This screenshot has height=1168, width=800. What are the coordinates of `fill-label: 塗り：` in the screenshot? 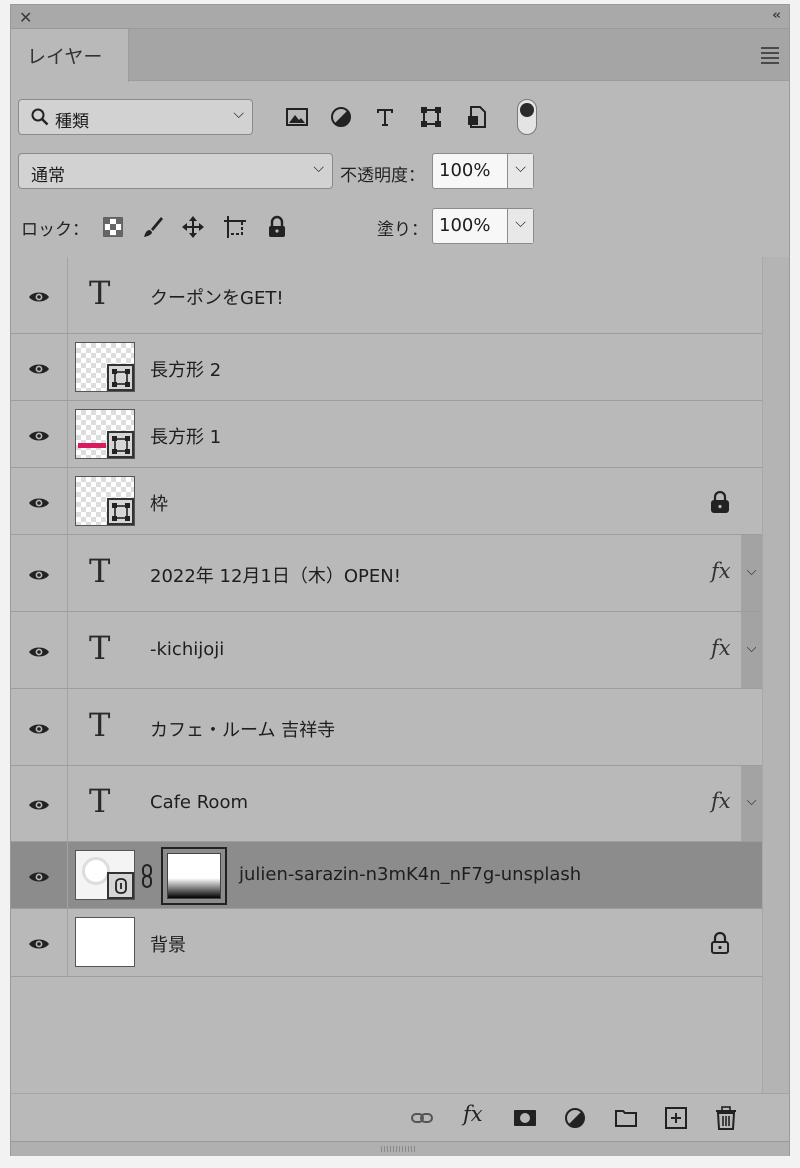 It's located at (402, 230).